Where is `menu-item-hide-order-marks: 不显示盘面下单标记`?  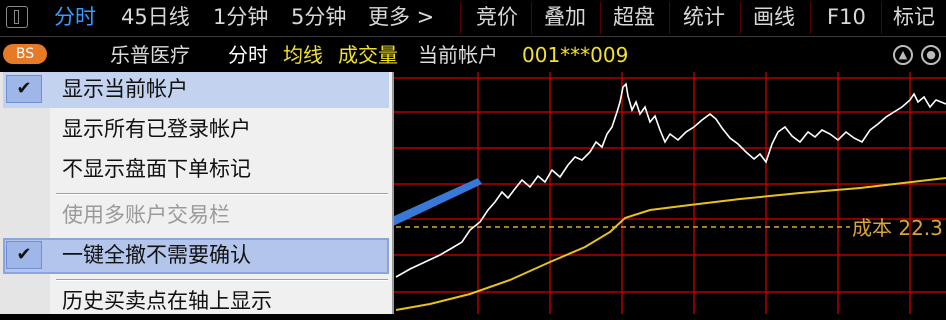
menu-item-hide-order-marks: 不显示盘面下单标记 is located at coordinates (196, 170).